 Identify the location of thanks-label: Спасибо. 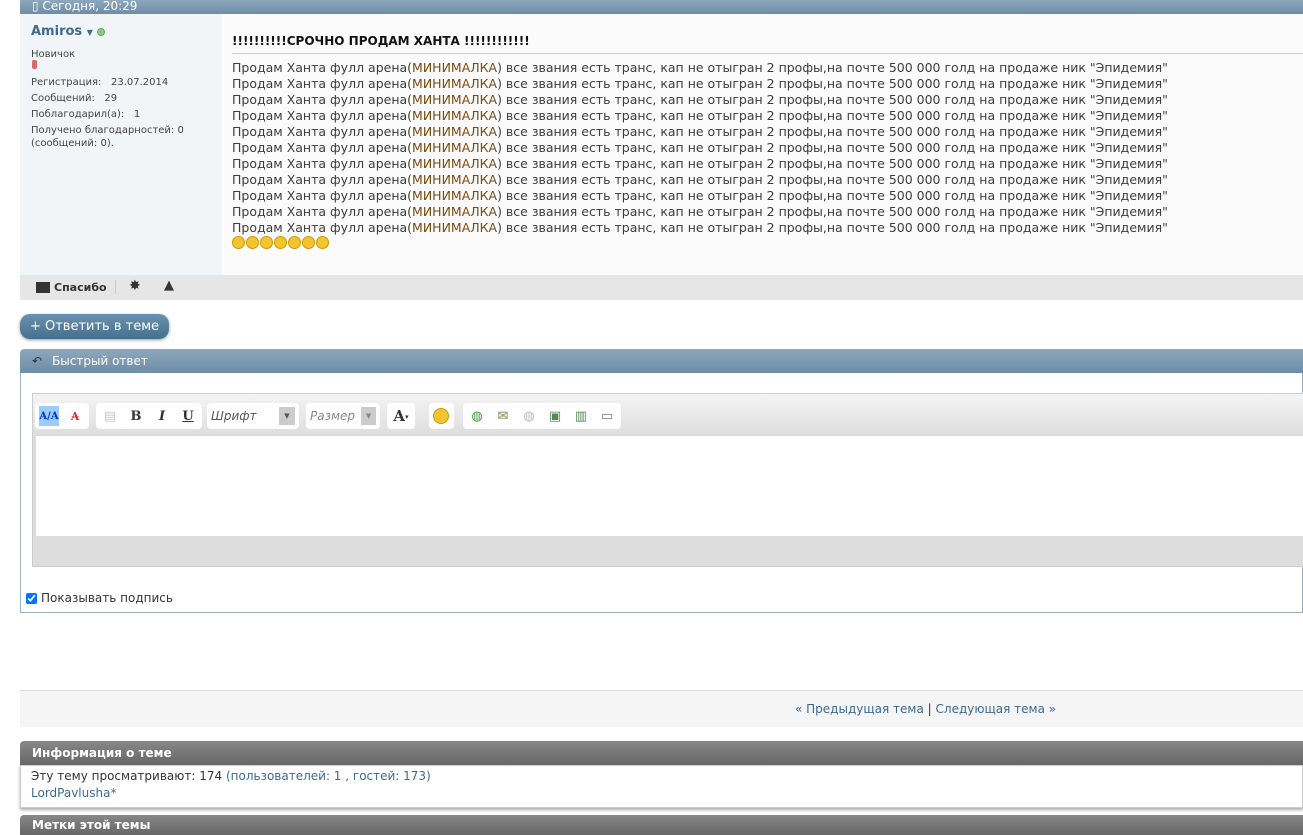
(80, 287).